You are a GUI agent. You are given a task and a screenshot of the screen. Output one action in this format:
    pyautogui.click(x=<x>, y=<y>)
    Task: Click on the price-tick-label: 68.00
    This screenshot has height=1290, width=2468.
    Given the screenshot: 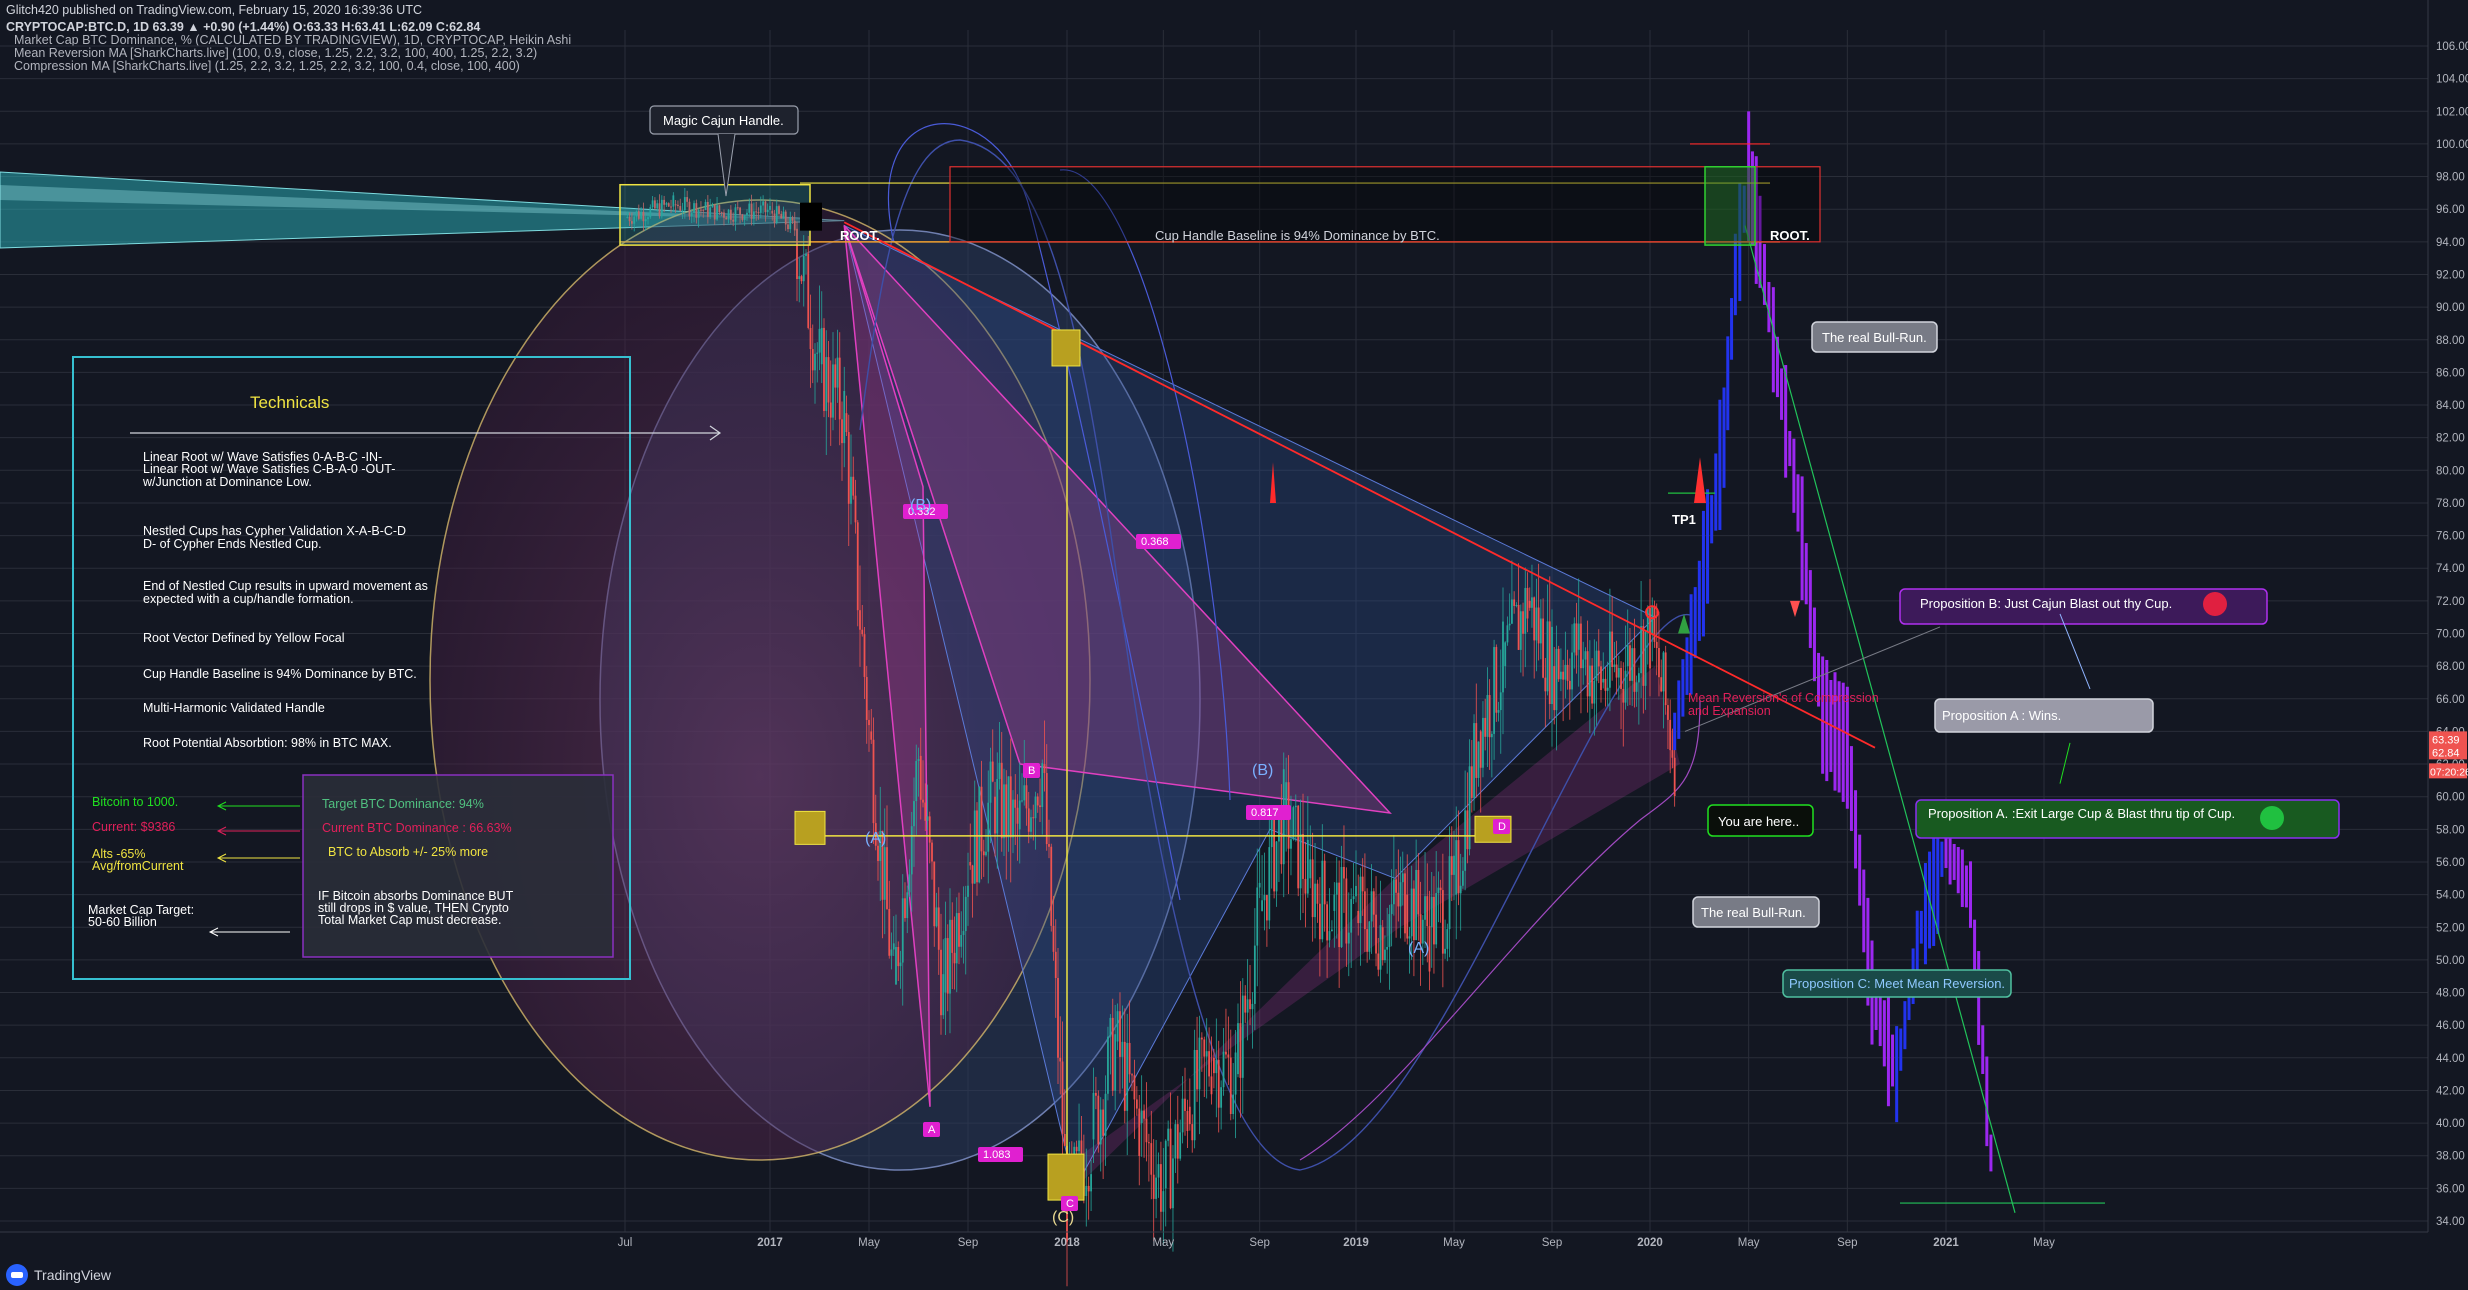 What is the action you would take?
    pyautogui.click(x=2450, y=667)
    